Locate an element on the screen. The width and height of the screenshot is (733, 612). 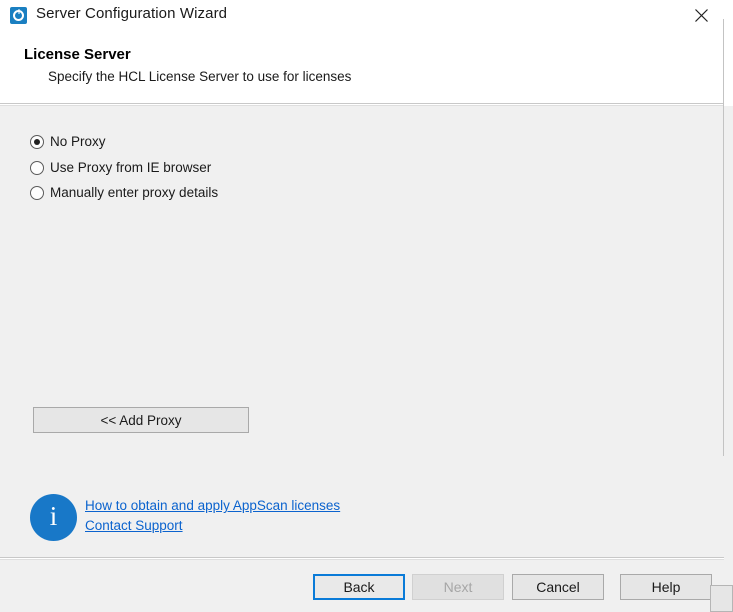
close-icon is located at coordinates (701, 15).